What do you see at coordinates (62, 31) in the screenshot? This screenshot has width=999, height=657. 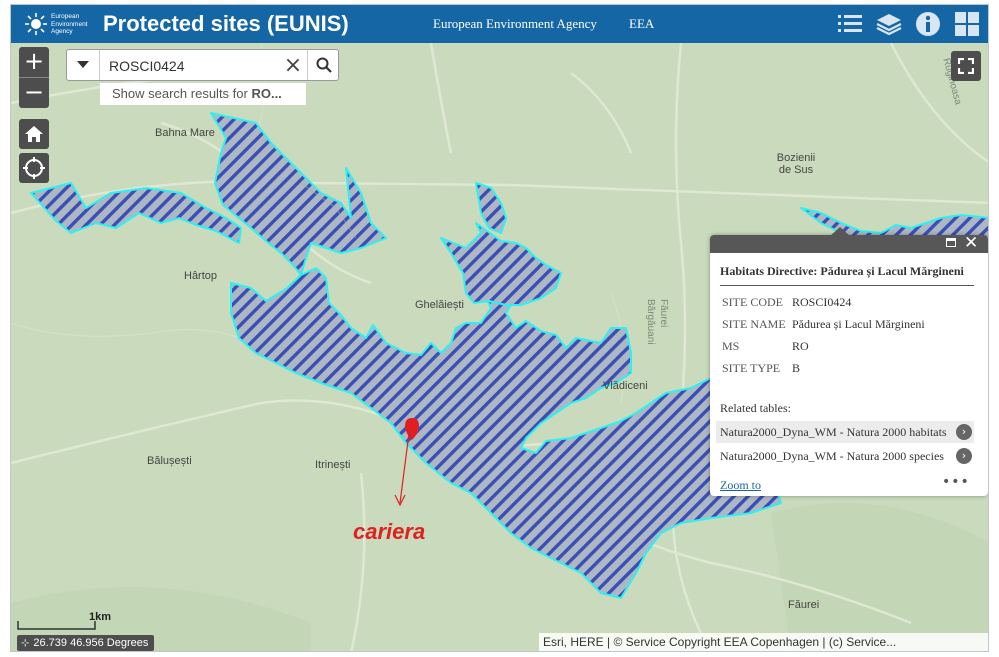 I see `logo-line: Agency` at bounding box center [62, 31].